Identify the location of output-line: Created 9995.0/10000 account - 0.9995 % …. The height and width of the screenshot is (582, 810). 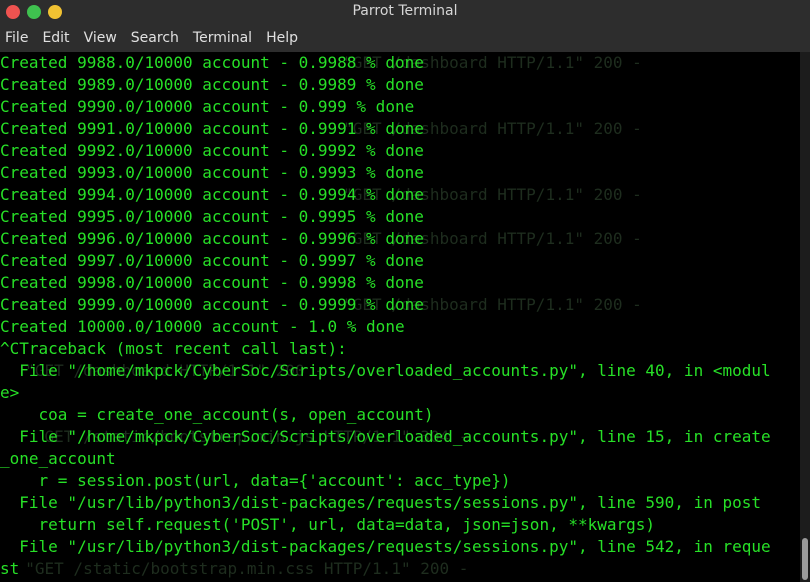
(212, 216).